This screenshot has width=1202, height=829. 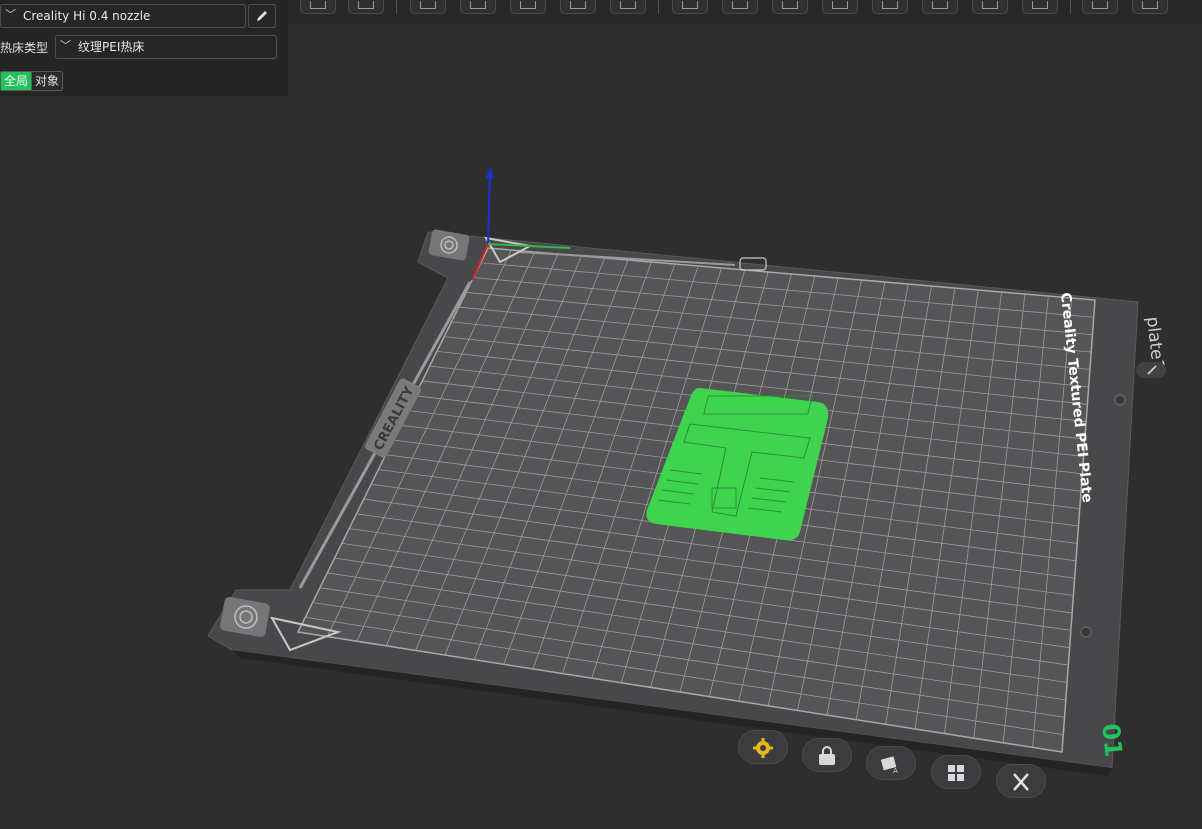 What do you see at coordinates (24, 48) in the screenshot?
I see `bed-type-label: 热床类型` at bounding box center [24, 48].